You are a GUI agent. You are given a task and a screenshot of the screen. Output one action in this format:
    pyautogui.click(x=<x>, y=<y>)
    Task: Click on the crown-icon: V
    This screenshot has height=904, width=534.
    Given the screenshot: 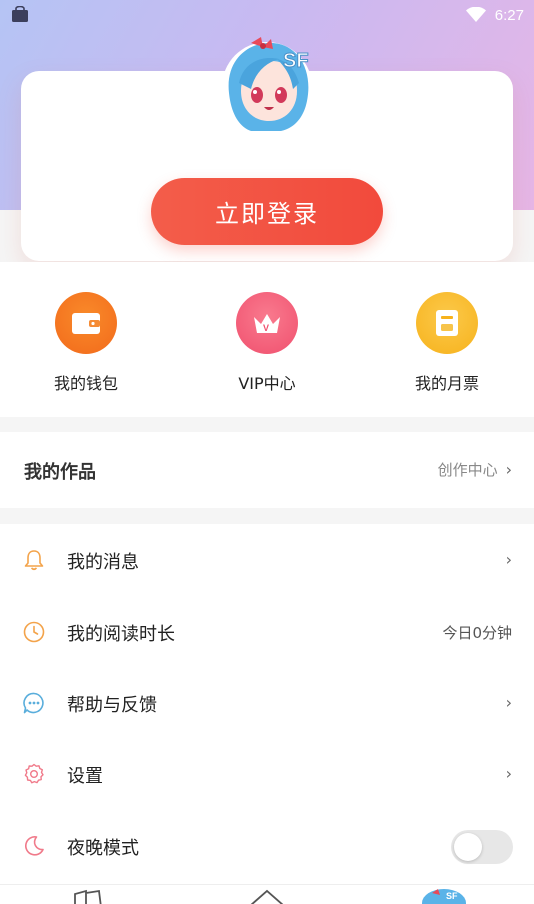 What is the action you would take?
    pyautogui.click(x=267, y=323)
    